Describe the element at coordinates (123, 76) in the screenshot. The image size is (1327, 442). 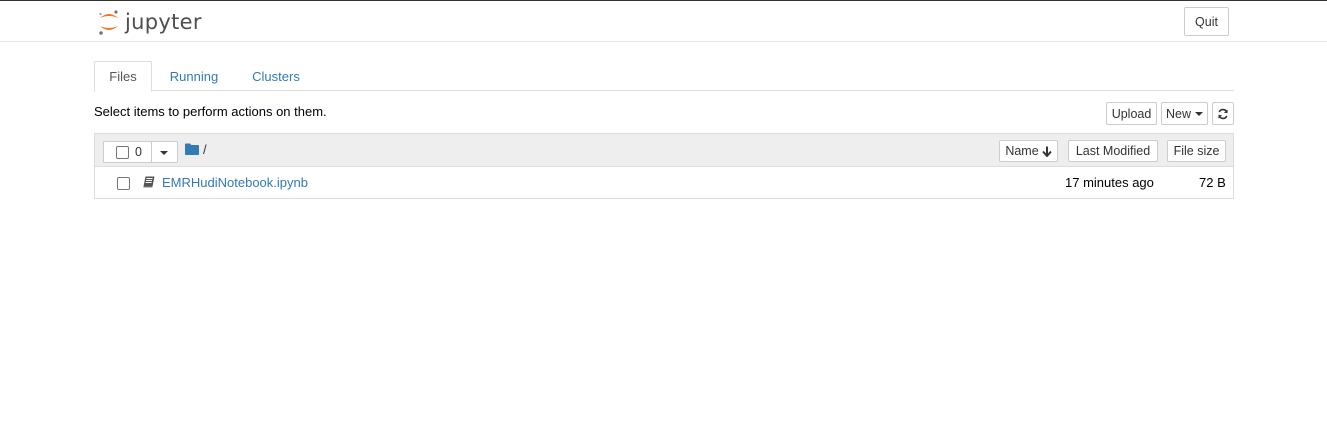
I see `tab-files: Files` at that location.